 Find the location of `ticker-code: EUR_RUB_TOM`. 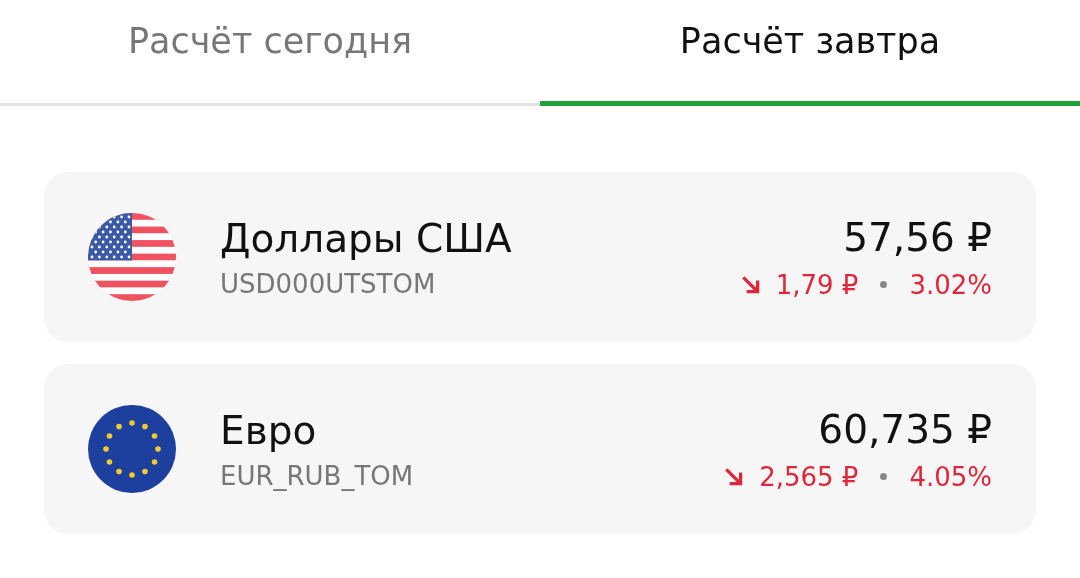

ticker-code: EUR_RUB_TOM is located at coordinates (317, 475).